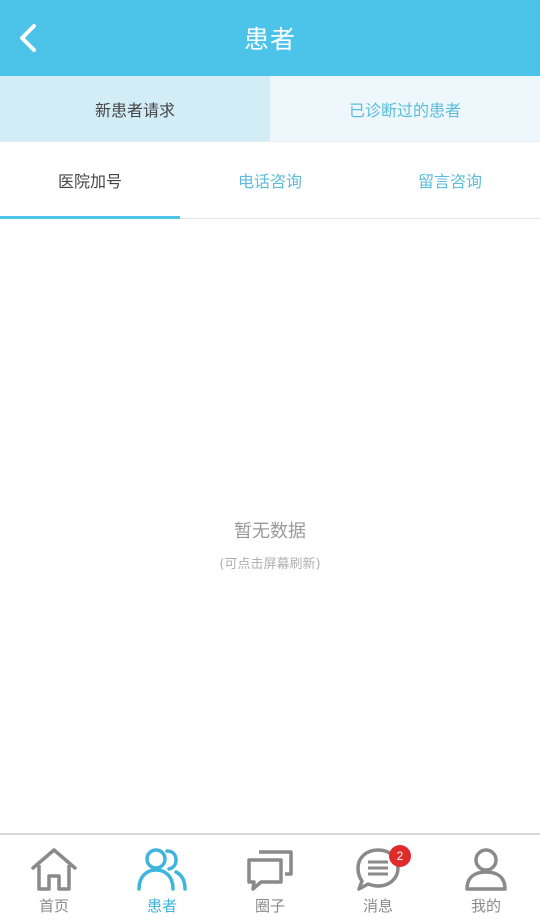  I want to click on bottom-tab-bar: 首页 患者 圈子 2 消息 我的, so click(270, 876).